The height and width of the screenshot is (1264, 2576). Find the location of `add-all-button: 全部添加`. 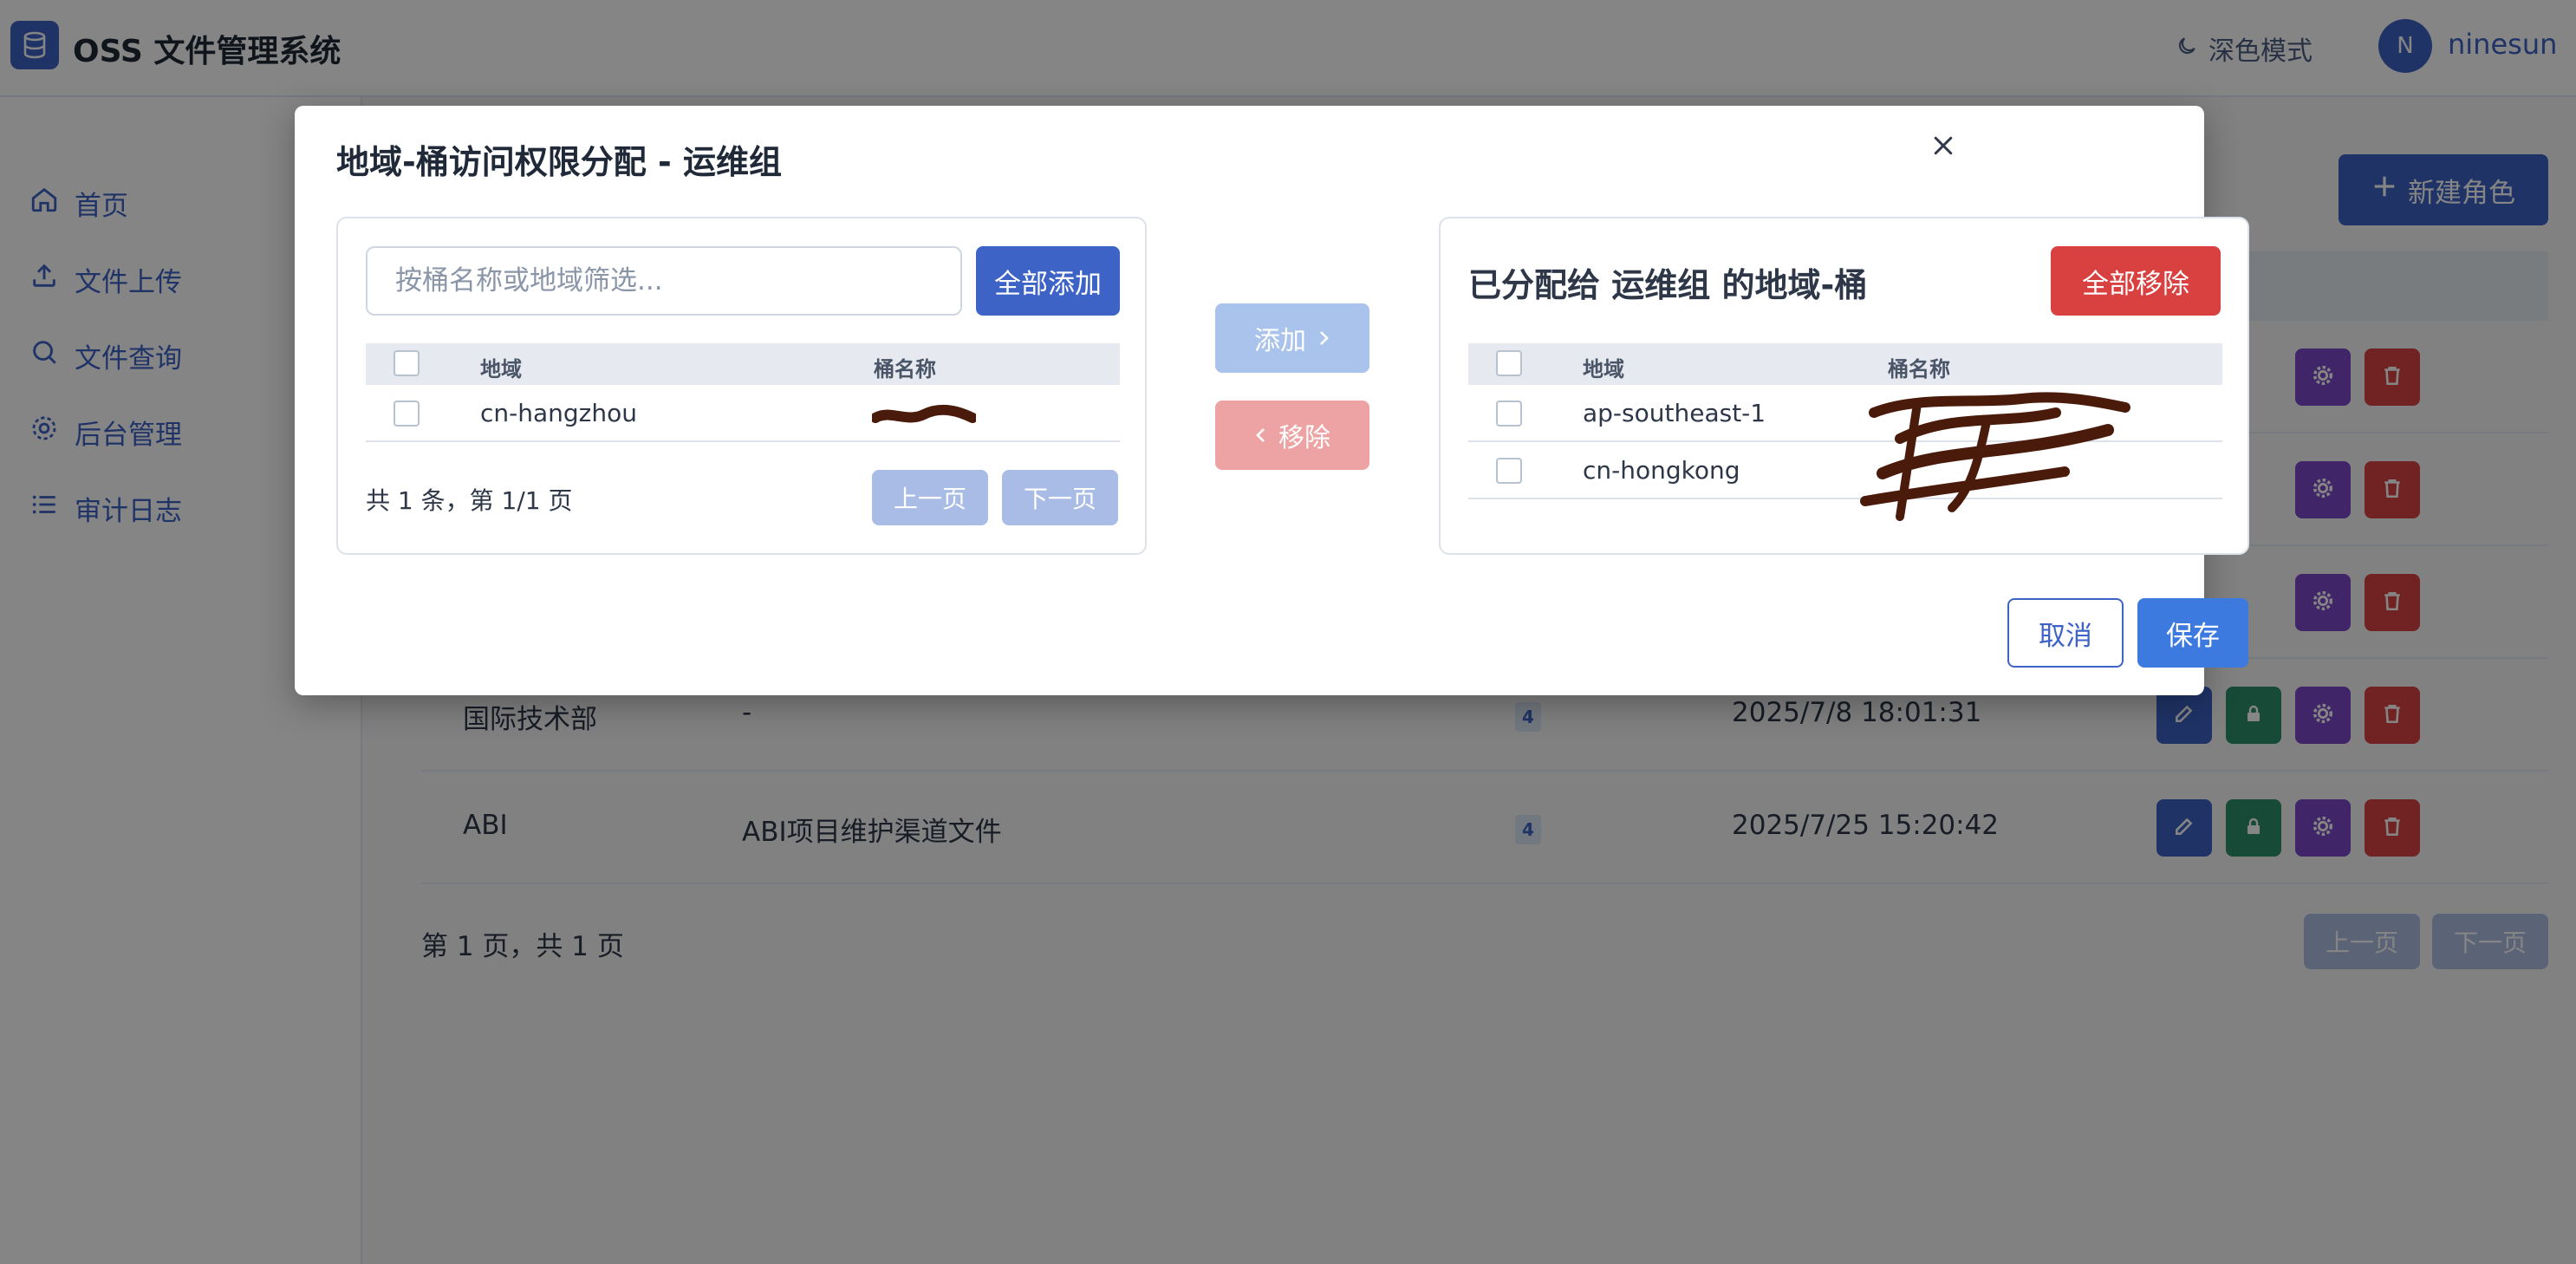

add-all-button: 全部添加 is located at coordinates (1048, 281).